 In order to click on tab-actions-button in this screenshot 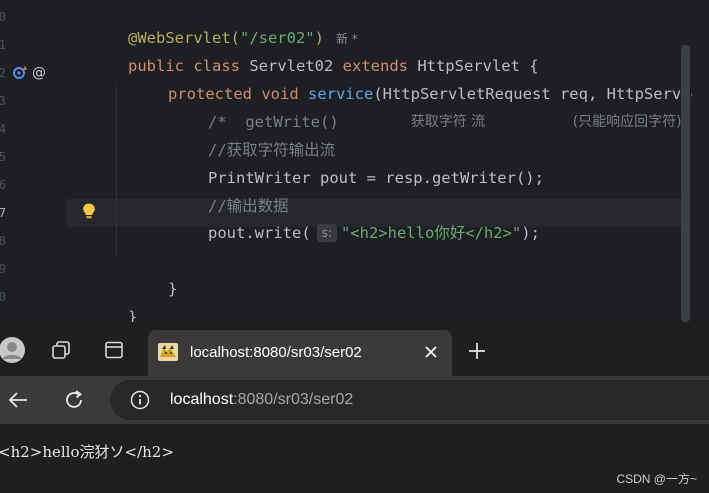, I will do `click(114, 350)`.